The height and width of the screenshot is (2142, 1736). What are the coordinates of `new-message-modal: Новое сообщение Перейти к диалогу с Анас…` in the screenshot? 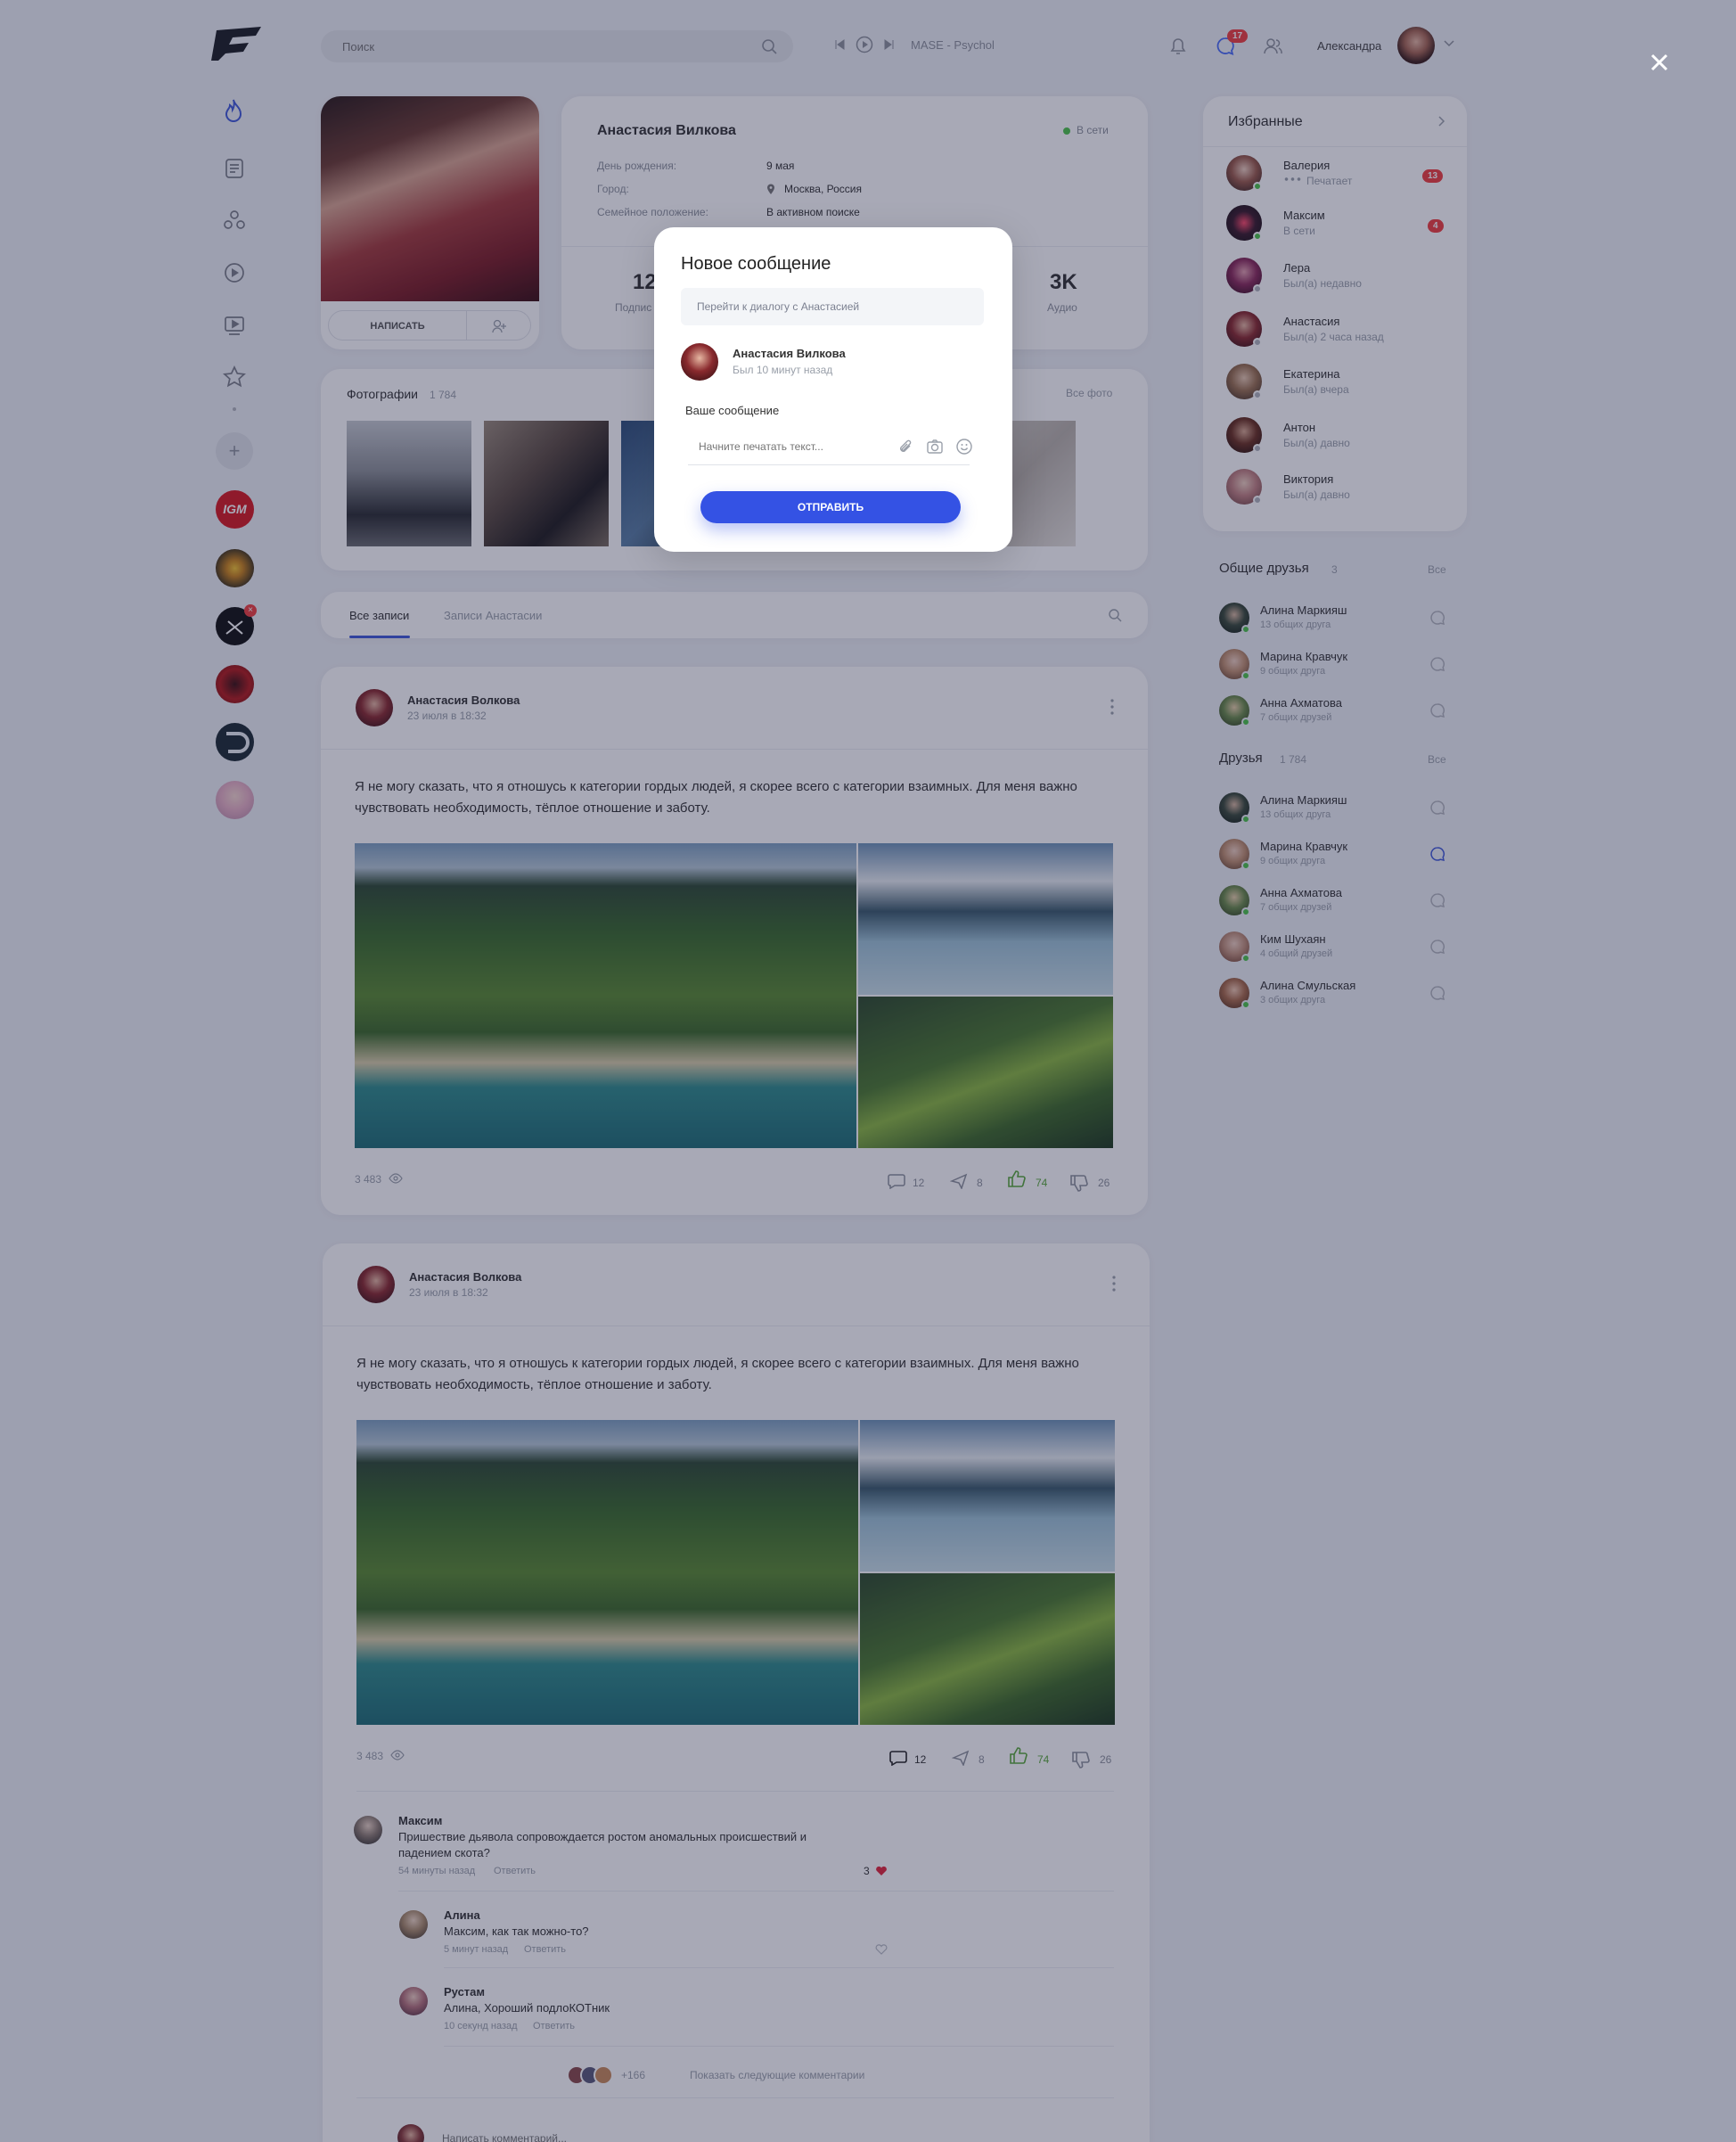 It's located at (833, 389).